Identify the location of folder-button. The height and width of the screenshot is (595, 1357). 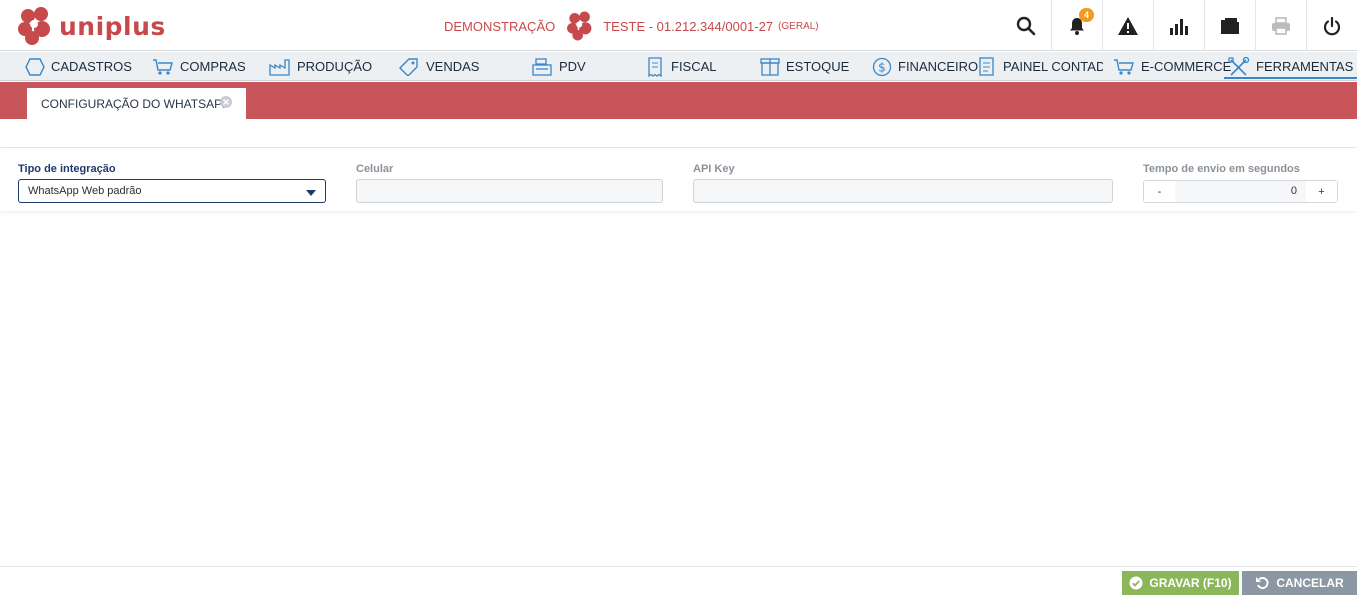
(1229, 25).